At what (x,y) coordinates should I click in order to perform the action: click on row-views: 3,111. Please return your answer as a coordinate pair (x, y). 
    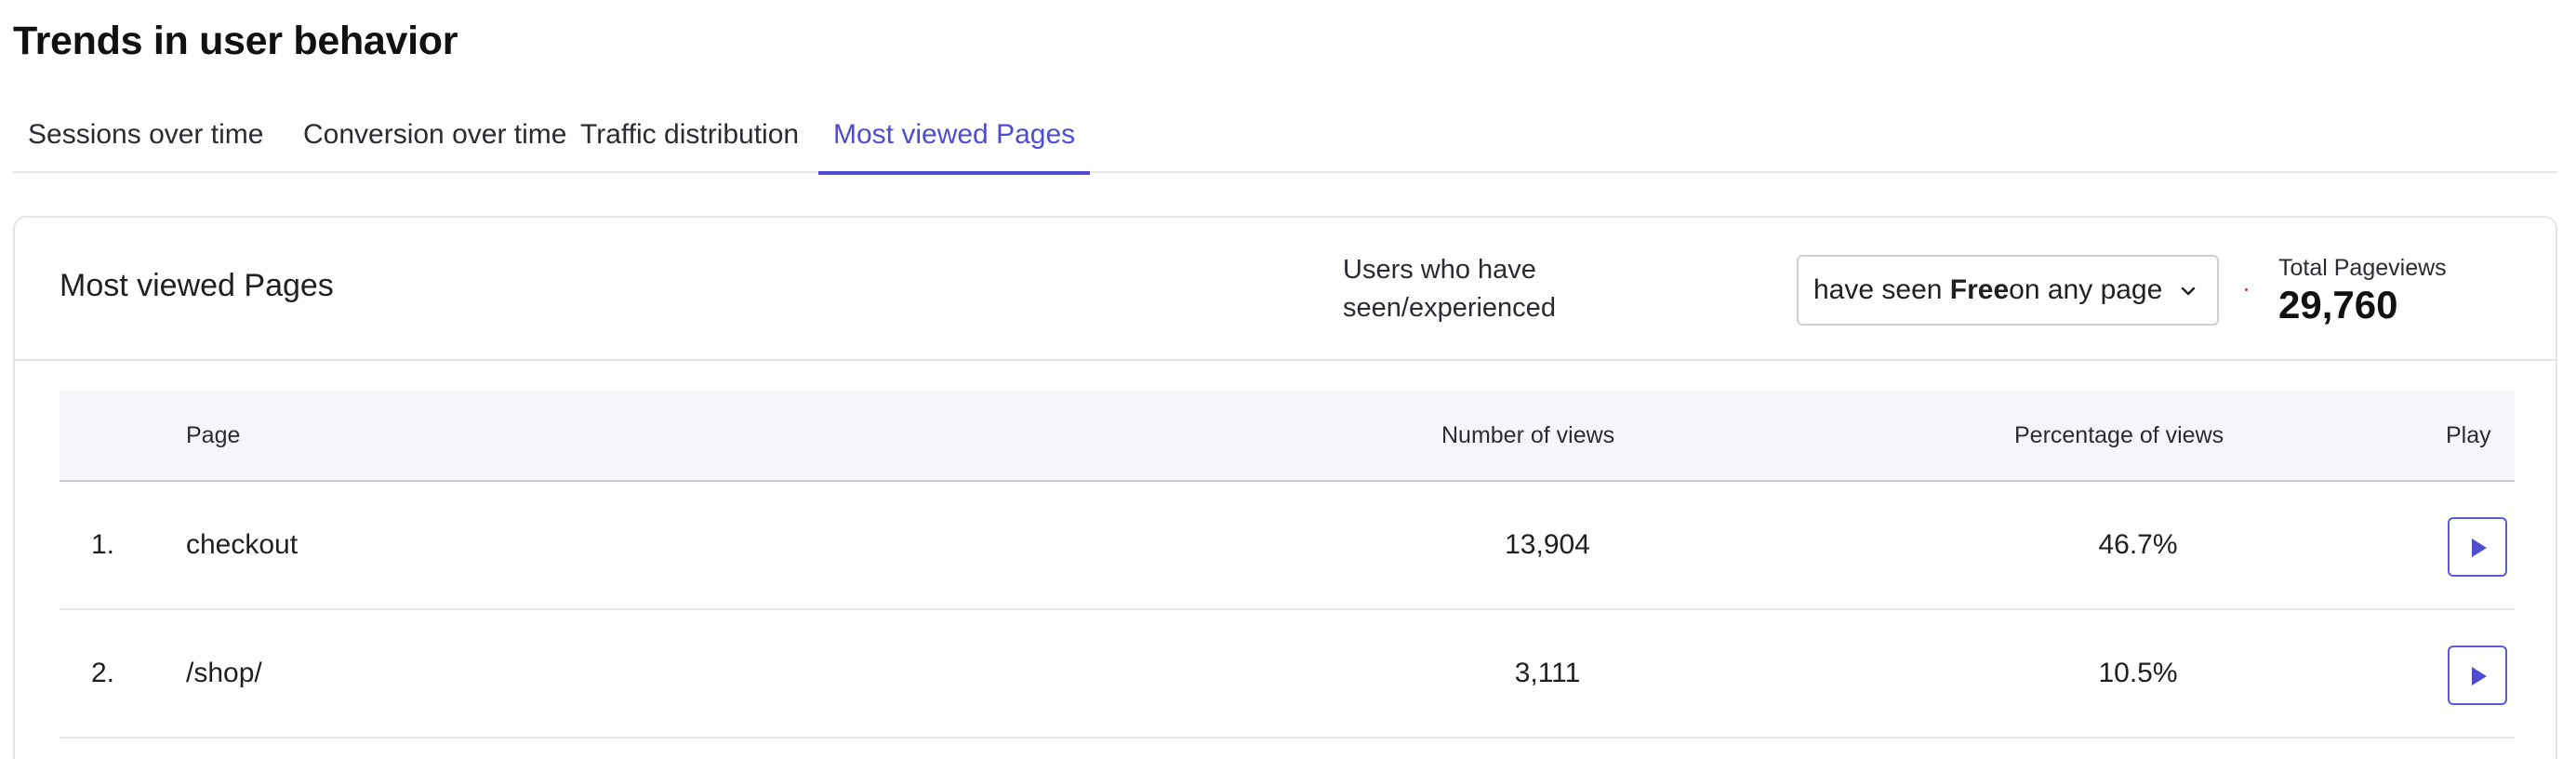
    Looking at the image, I should click on (1547, 673).